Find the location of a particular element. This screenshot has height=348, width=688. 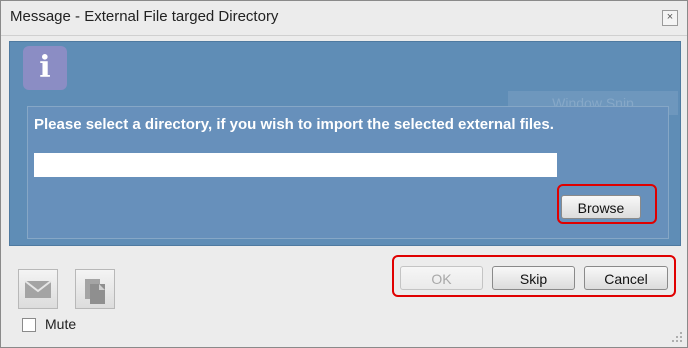

window-title: Message - External File targed Directory is located at coordinates (144, 16).